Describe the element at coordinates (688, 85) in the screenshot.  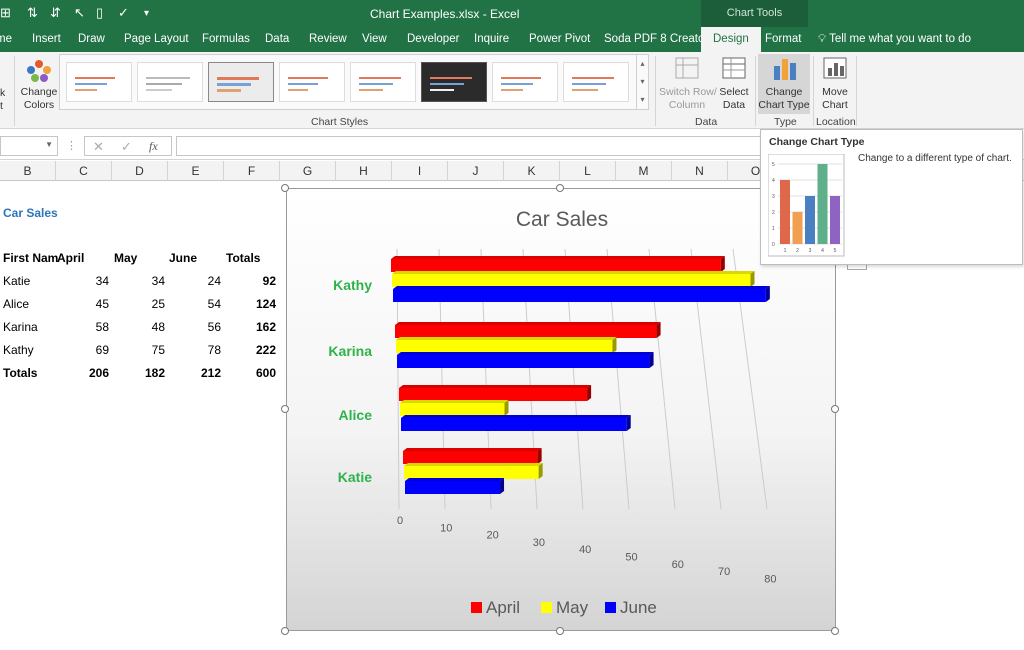
I see `switch-row-column-button: Switch Row/ Column` at that location.